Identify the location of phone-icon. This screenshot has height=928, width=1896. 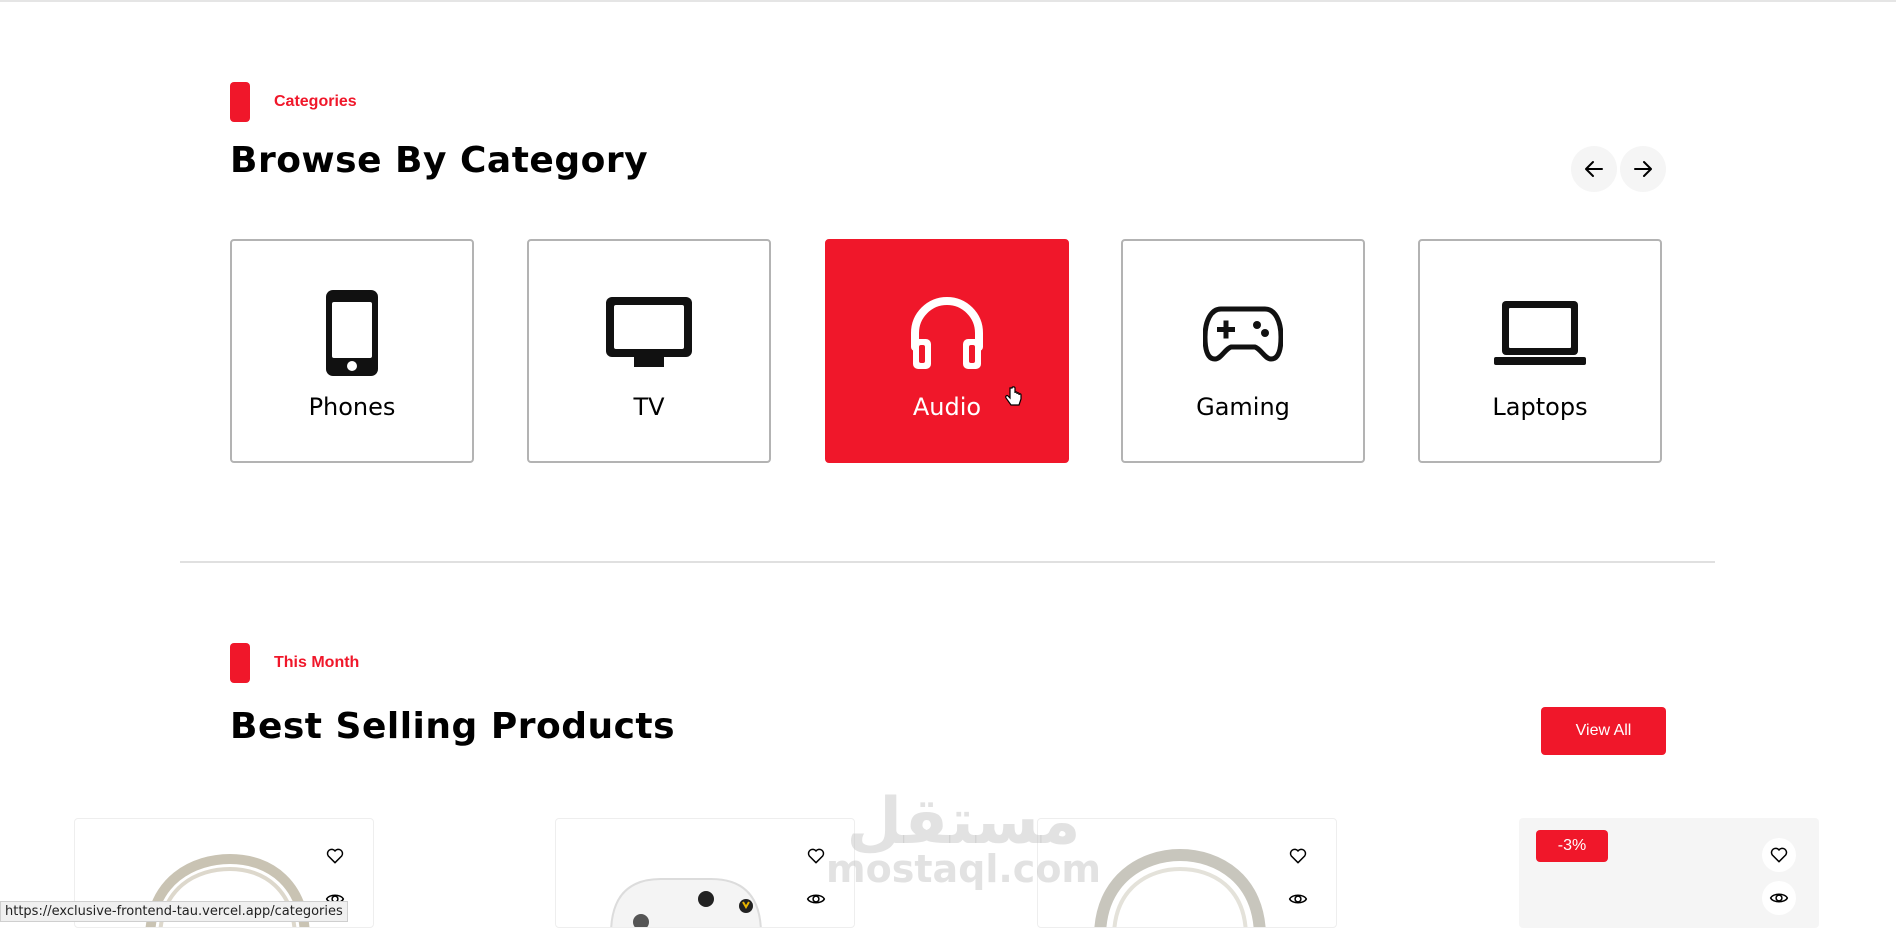
(352, 333).